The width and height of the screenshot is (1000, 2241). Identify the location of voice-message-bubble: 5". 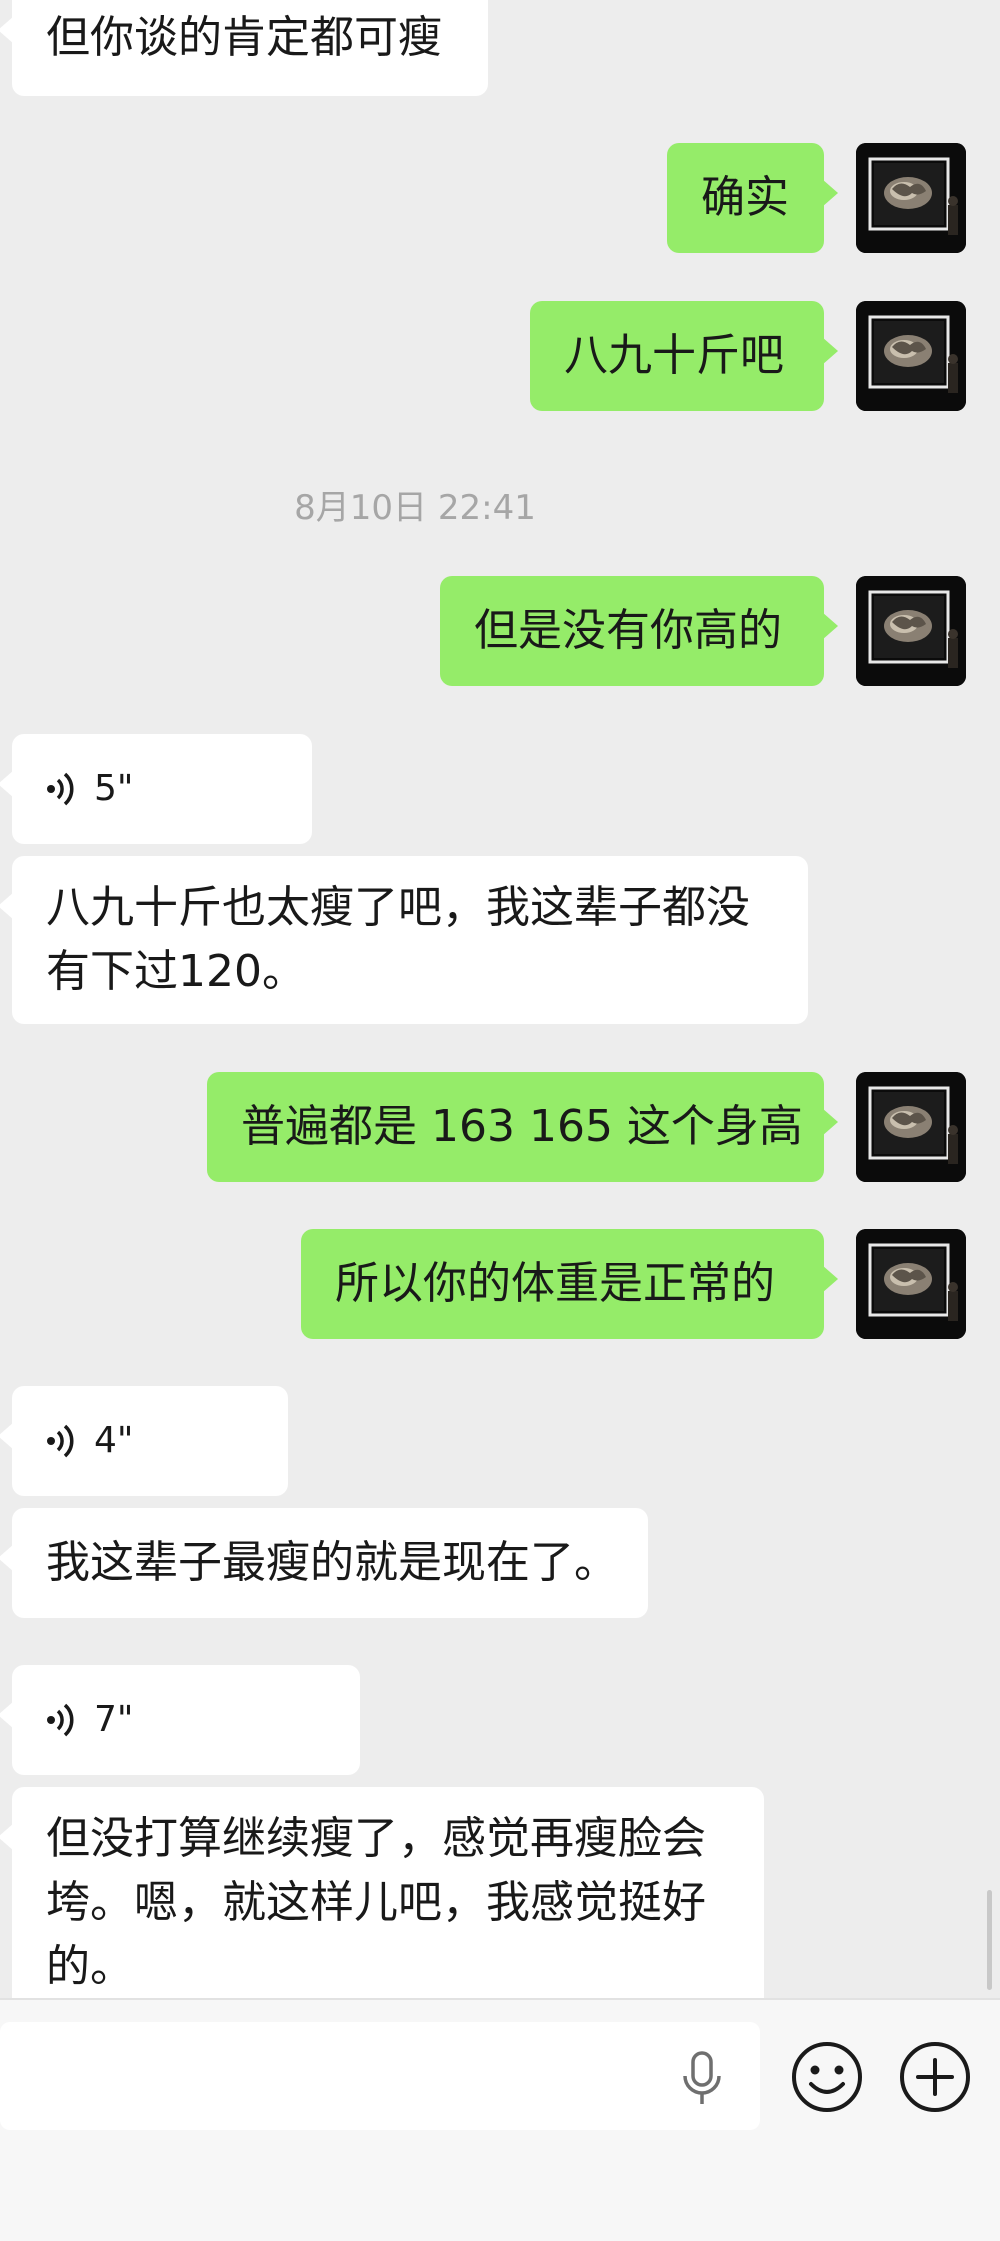
(156, 789).